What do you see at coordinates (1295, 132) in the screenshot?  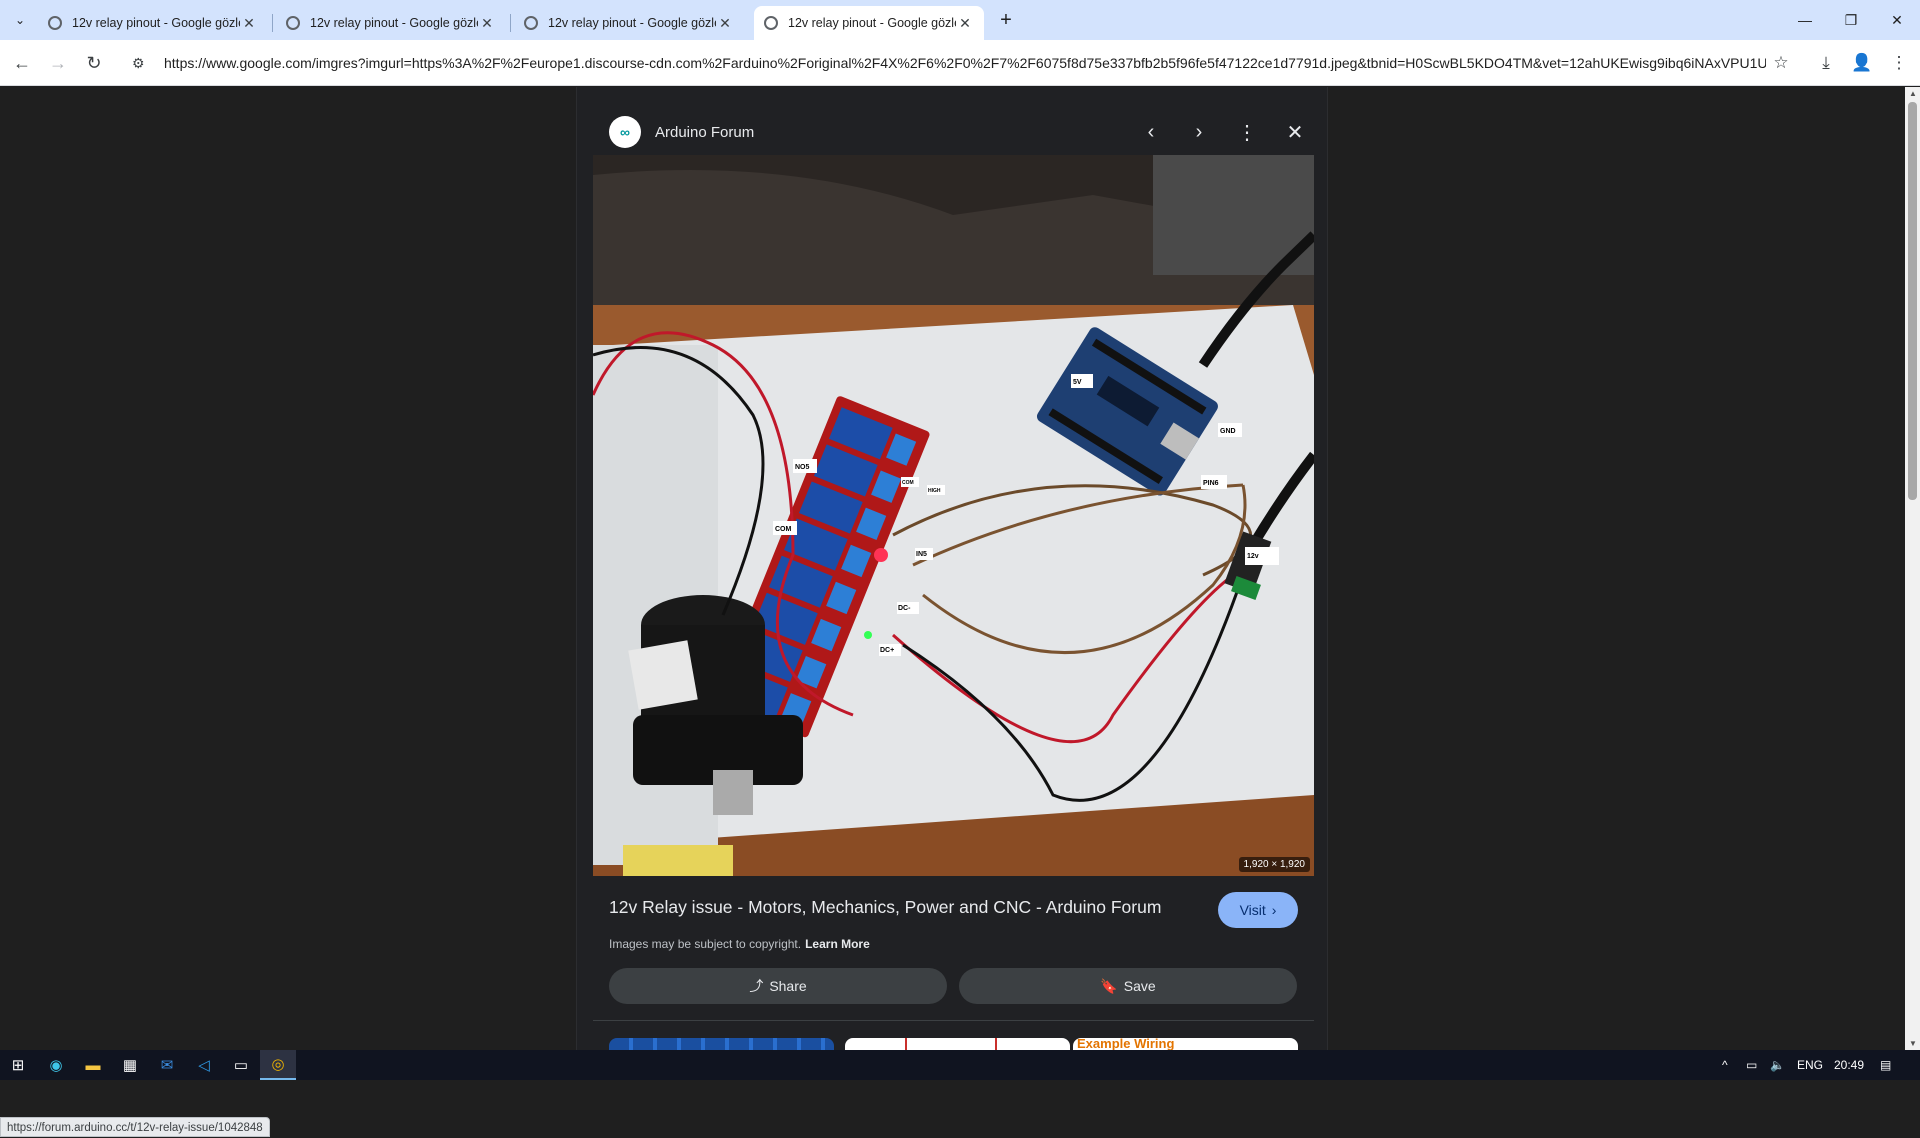 I see `close-panel-icon: ✕` at bounding box center [1295, 132].